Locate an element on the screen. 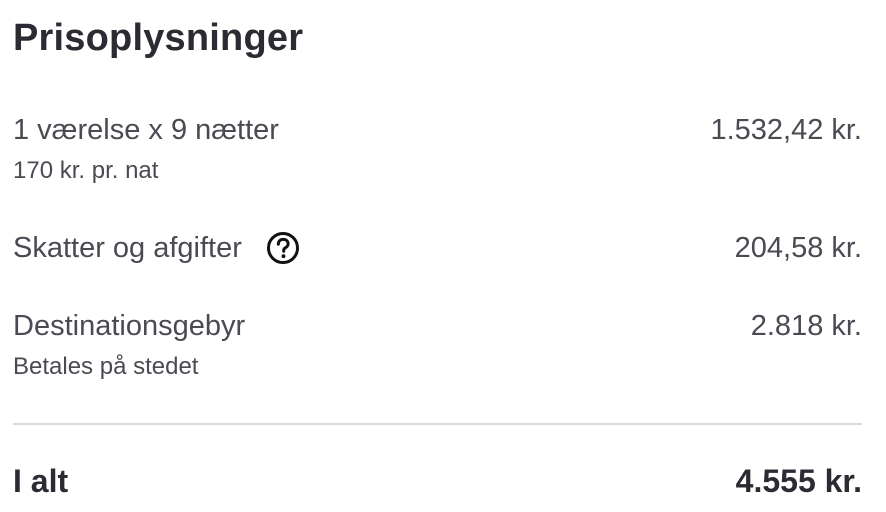 The image size is (886, 512). taxes-fees-label: Skatter og afgifter is located at coordinates (127, 247).